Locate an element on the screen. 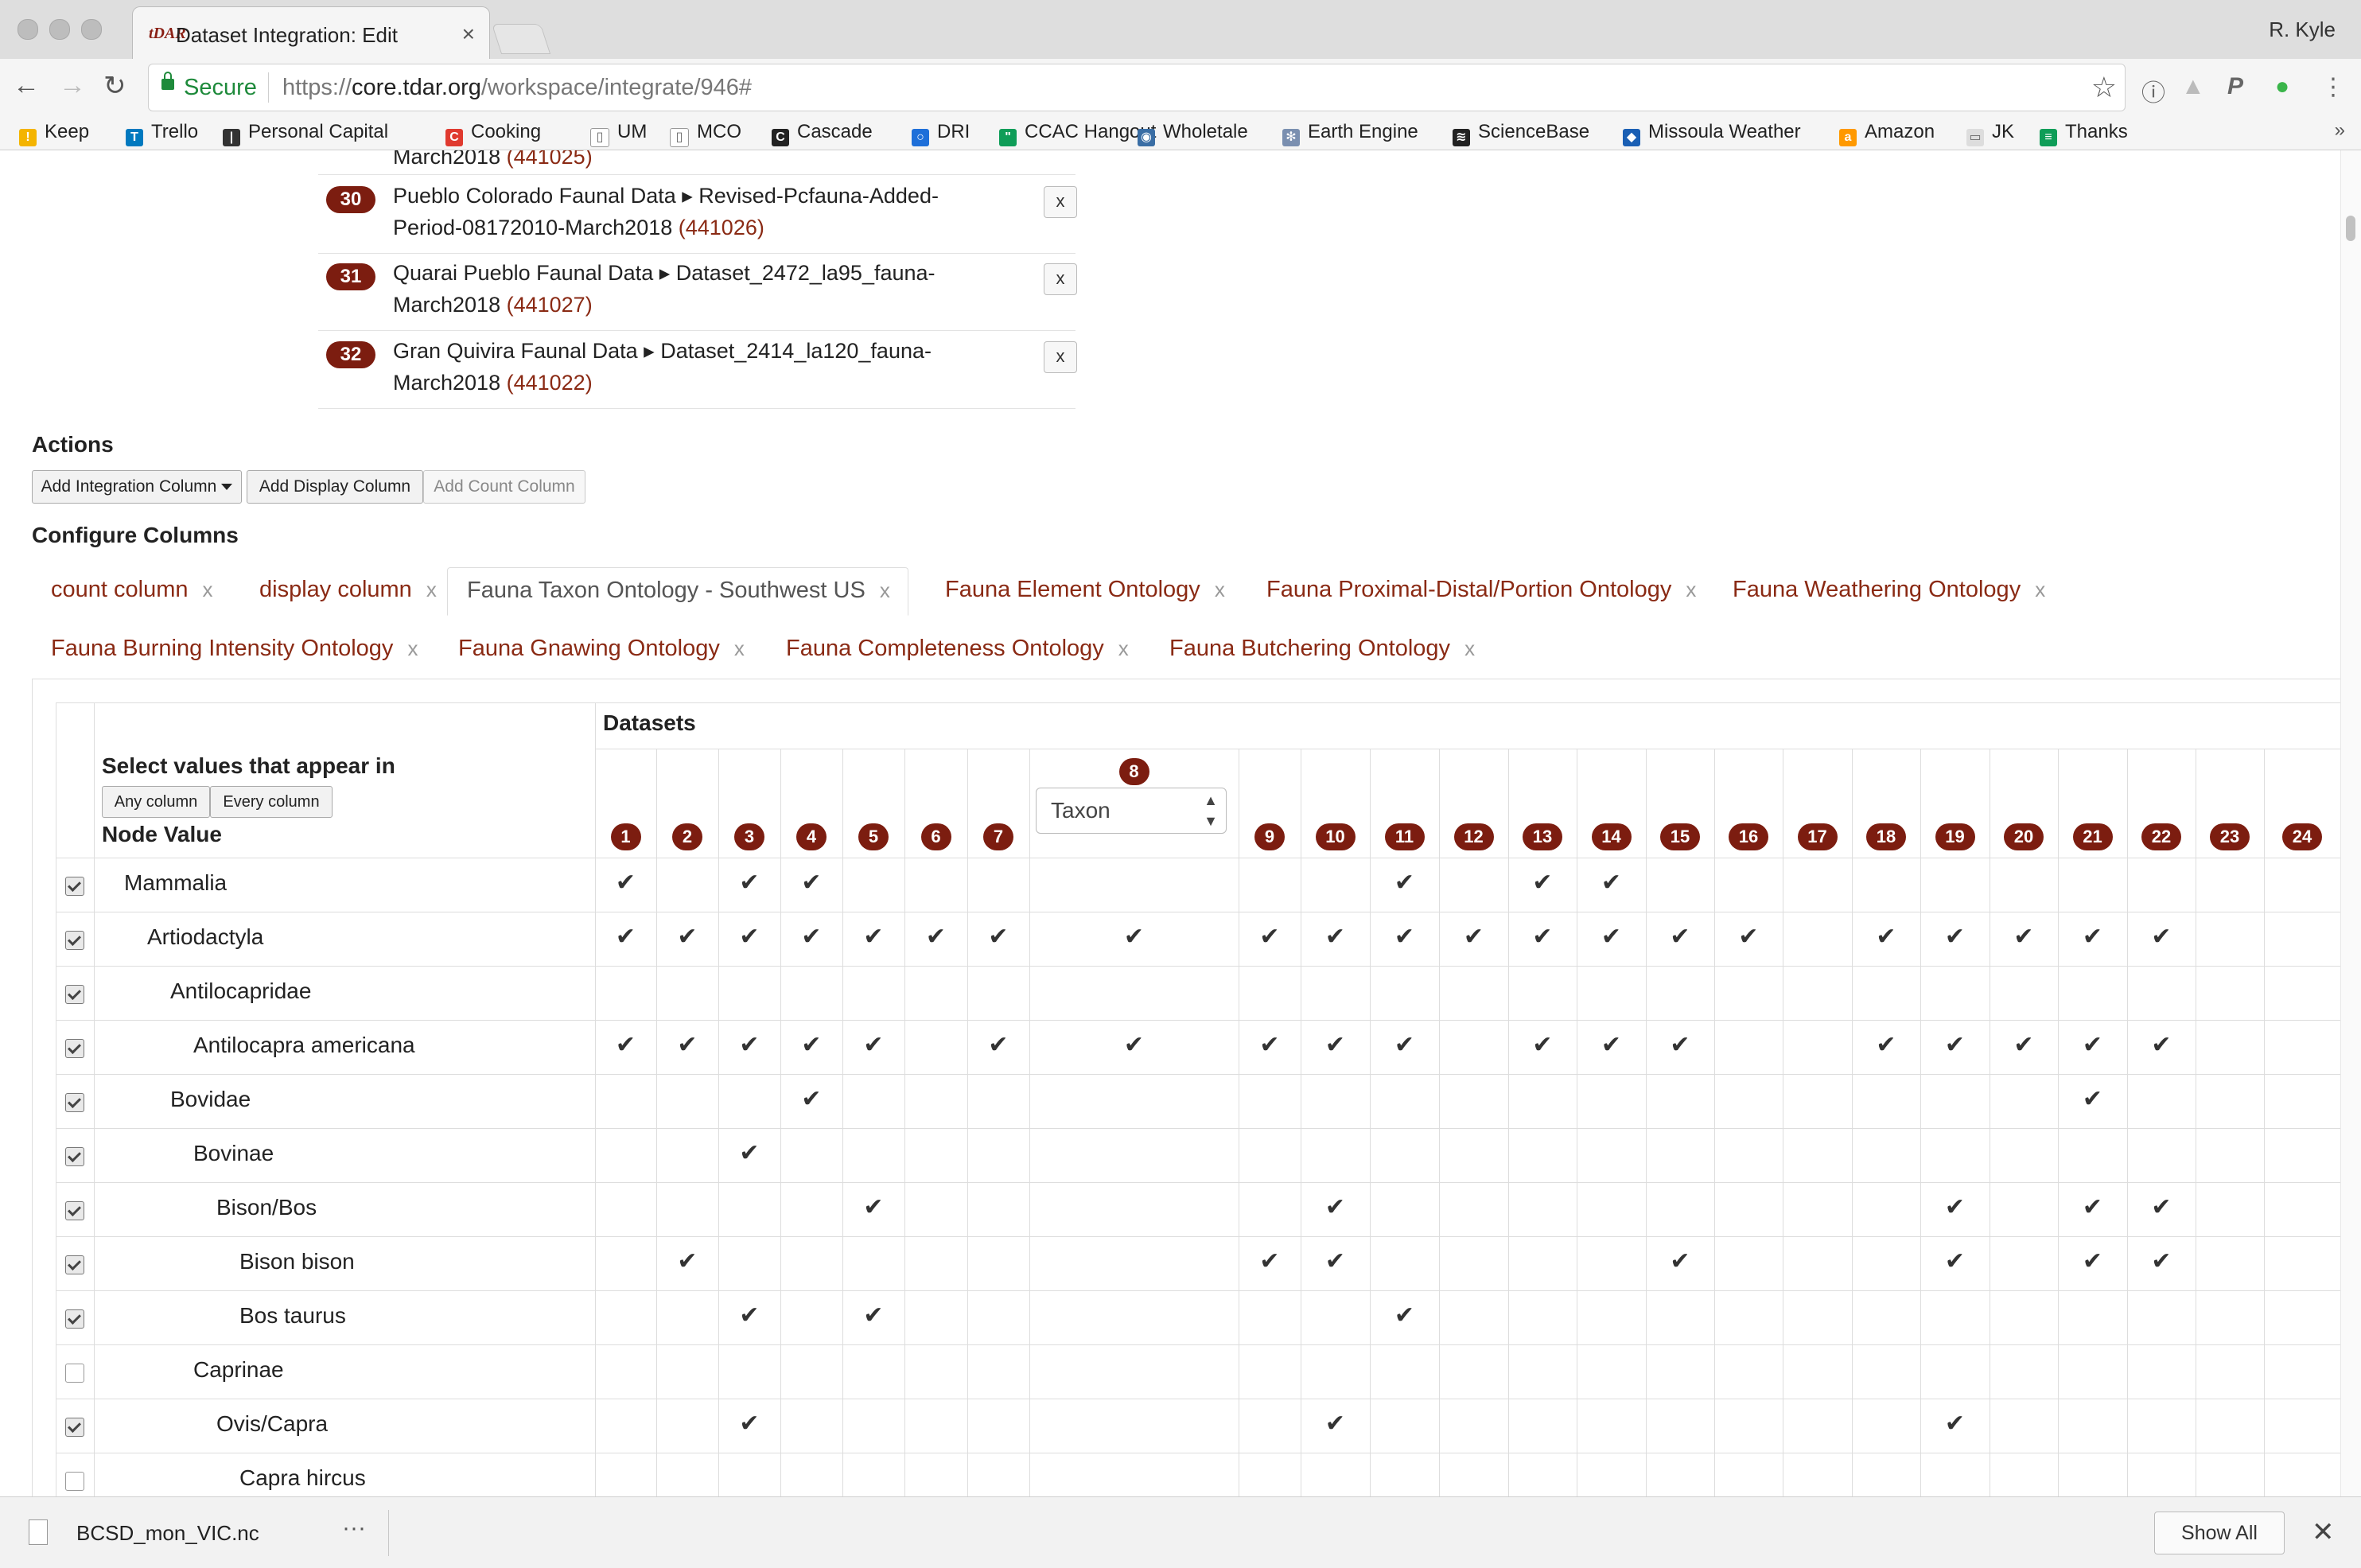  tab-fauna-gnawing-ontology: Fauna Gnawing Ontology x is located at coordinates (601, 649).